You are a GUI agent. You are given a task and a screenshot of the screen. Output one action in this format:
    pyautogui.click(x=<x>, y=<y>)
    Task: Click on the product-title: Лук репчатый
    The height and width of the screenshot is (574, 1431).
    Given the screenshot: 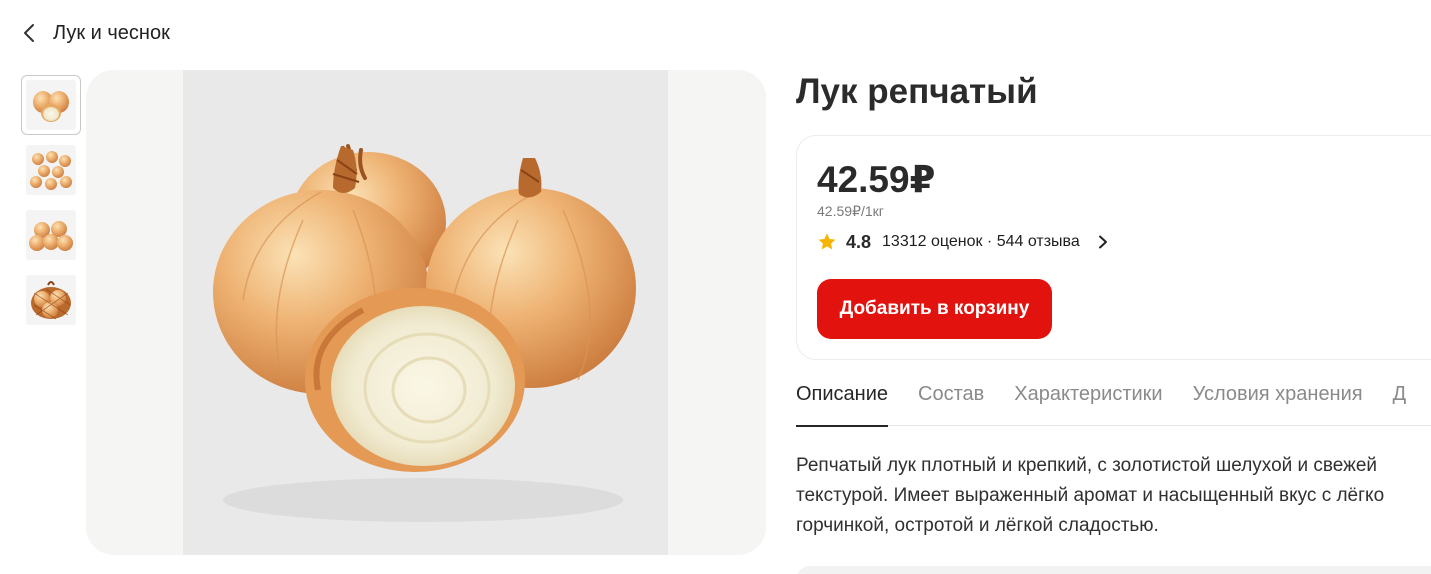 What is the action you would take?
    pyautogui.click(x=917, y=91)
    